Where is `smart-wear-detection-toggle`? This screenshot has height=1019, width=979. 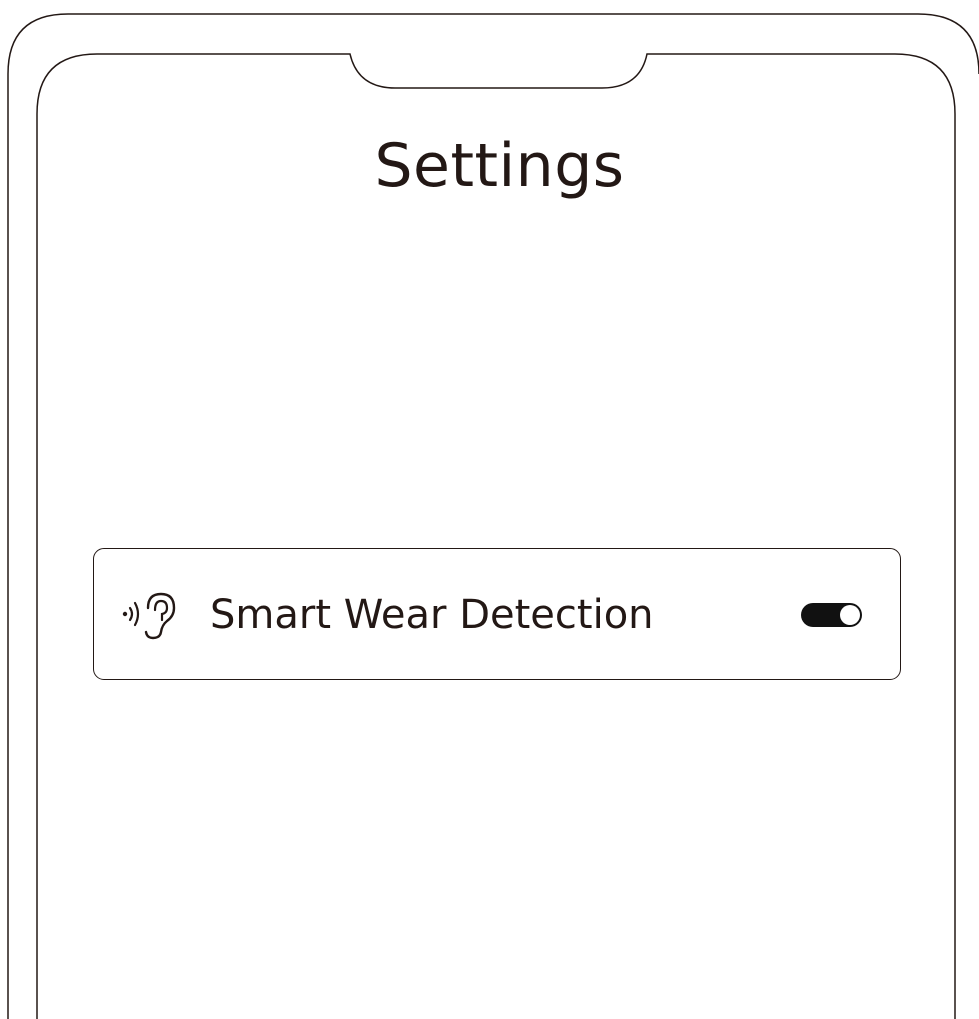
smart-wear-detection-toggle is located at coordinates (831, 615).